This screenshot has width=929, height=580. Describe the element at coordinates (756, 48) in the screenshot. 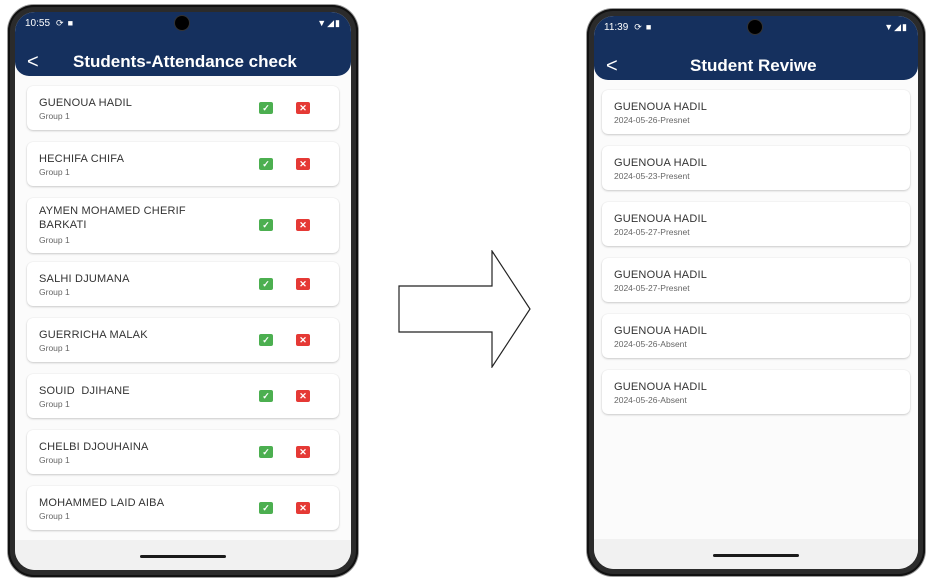

I see `right-app-header: 11:39 ⟳ ■ ▼◢▮ < Student Reviwe` at that location.